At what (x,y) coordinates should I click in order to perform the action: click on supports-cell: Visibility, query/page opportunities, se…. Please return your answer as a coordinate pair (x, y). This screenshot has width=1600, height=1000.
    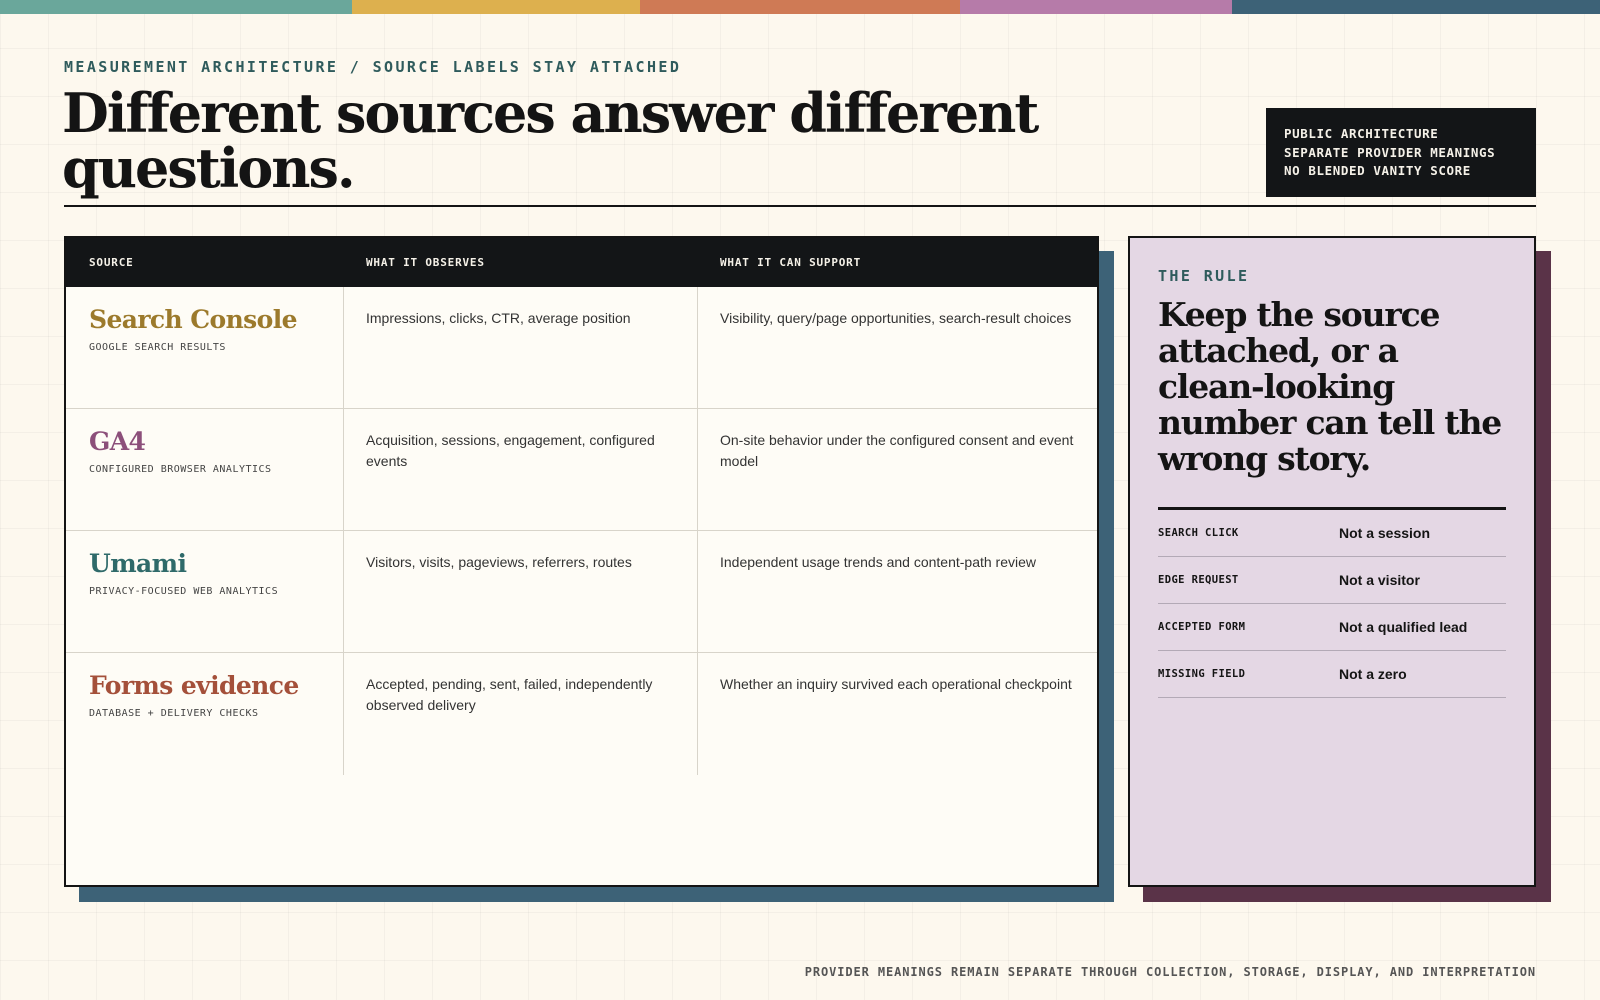
    Looking at the image, I should click on (896, 318).